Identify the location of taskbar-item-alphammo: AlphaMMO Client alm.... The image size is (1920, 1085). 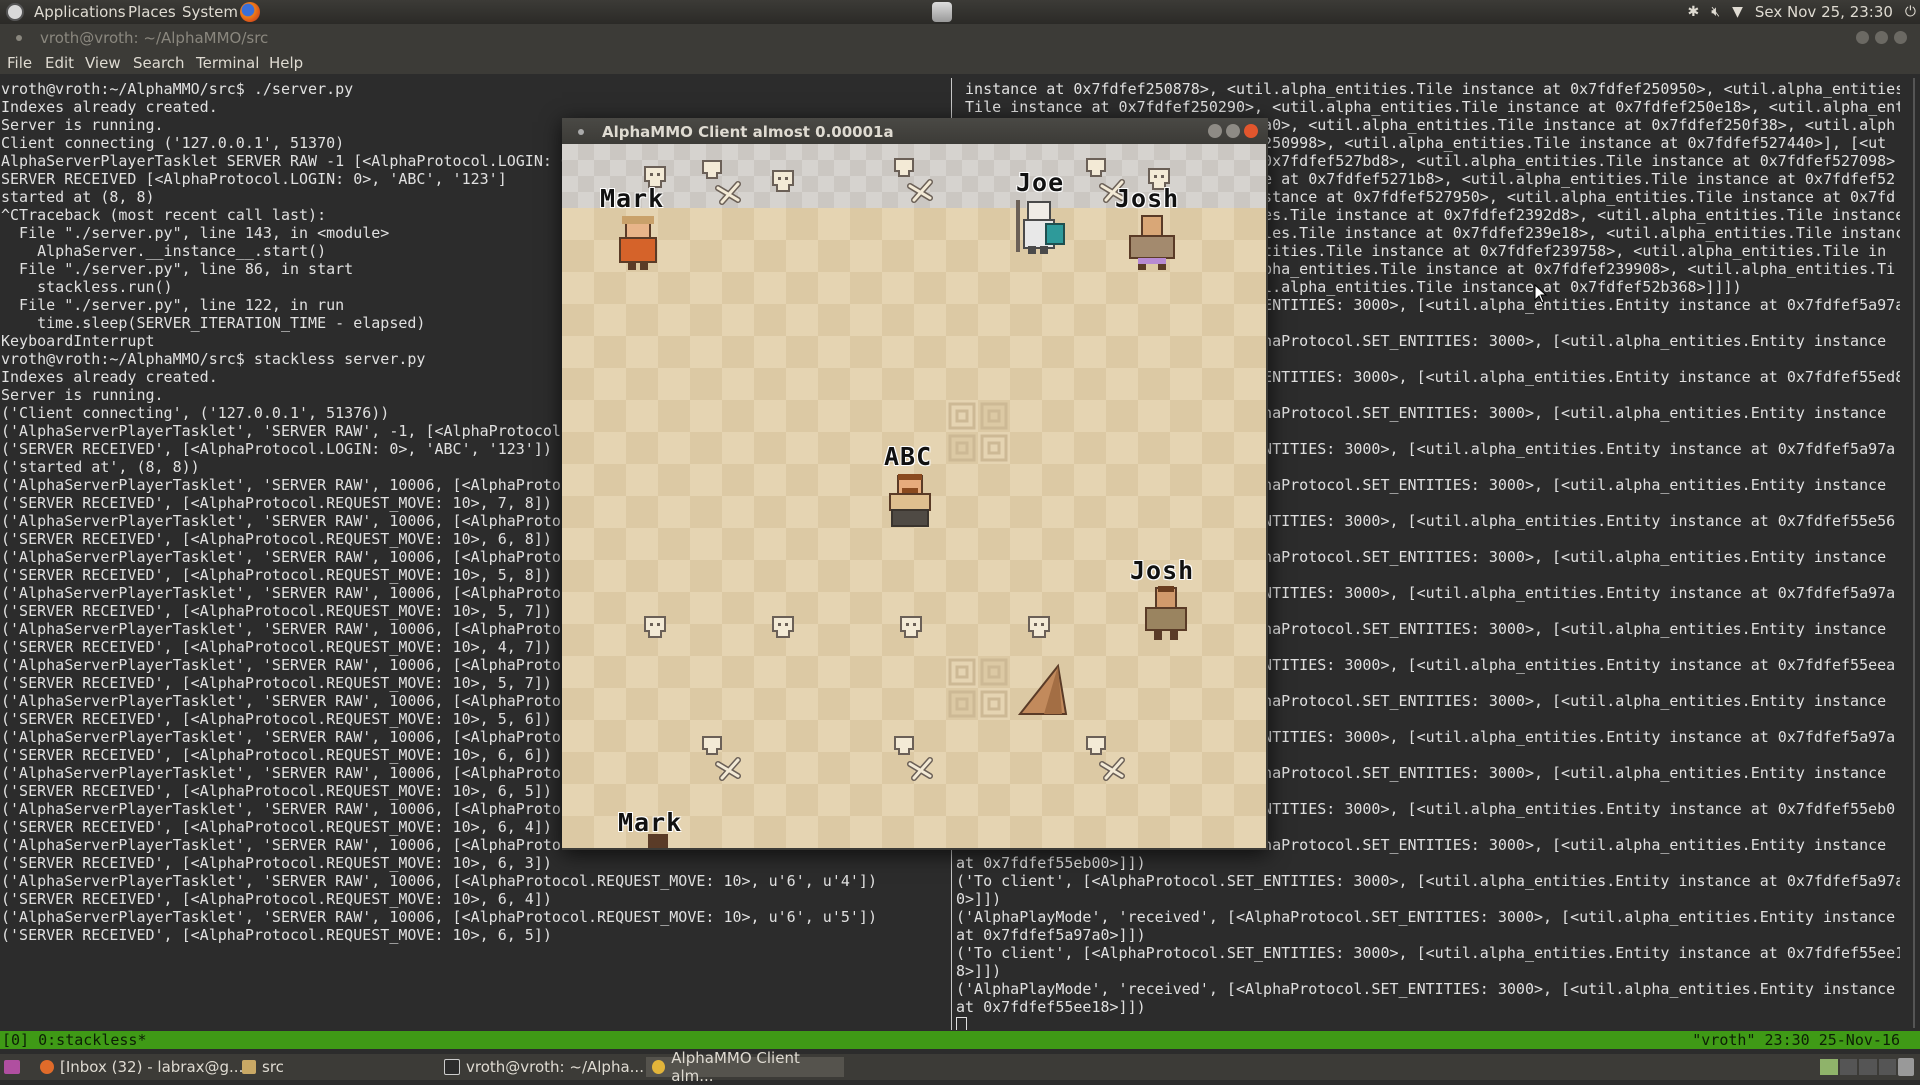
(745, 1067).